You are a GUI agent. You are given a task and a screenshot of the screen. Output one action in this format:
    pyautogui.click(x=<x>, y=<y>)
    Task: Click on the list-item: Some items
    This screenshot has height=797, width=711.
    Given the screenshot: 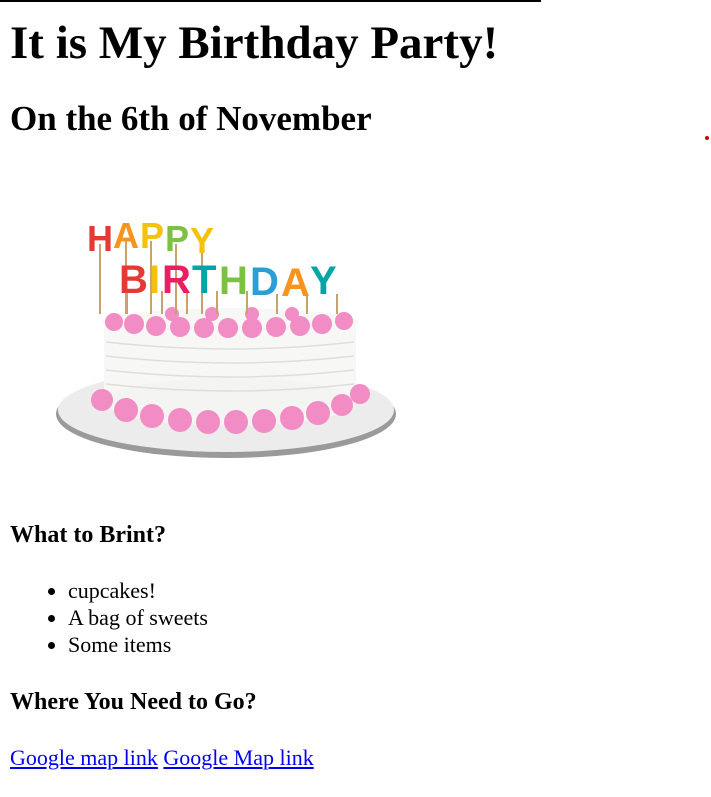 What is the action you would take?
    pyautogui.click(x=138, y=644)
    